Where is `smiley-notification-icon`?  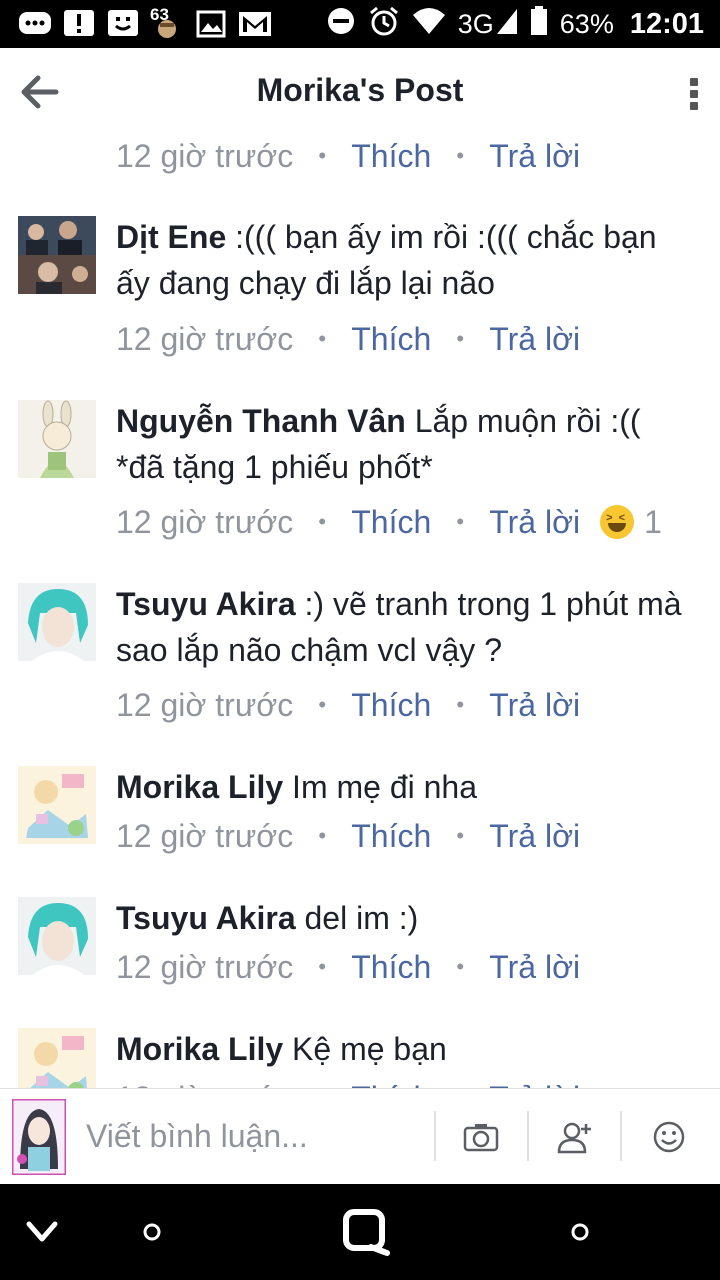
smiley-notification-icon is located at coordinates (123, 24).